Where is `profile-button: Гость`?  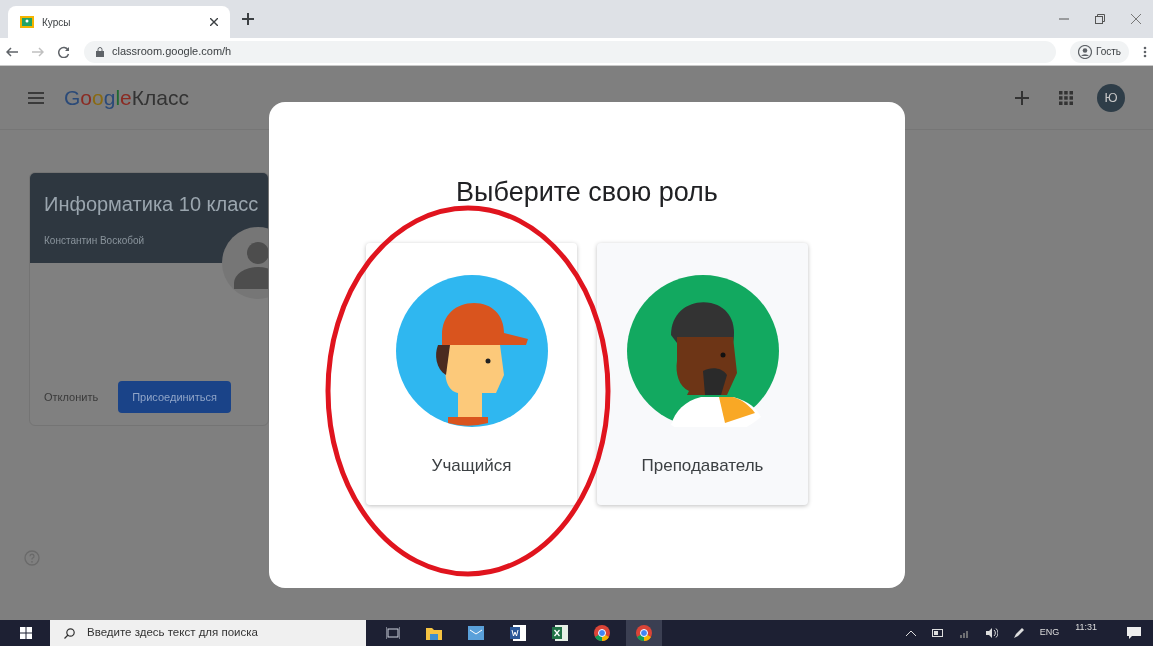
profile-button: Гость is located at coordinates (1099, 51).